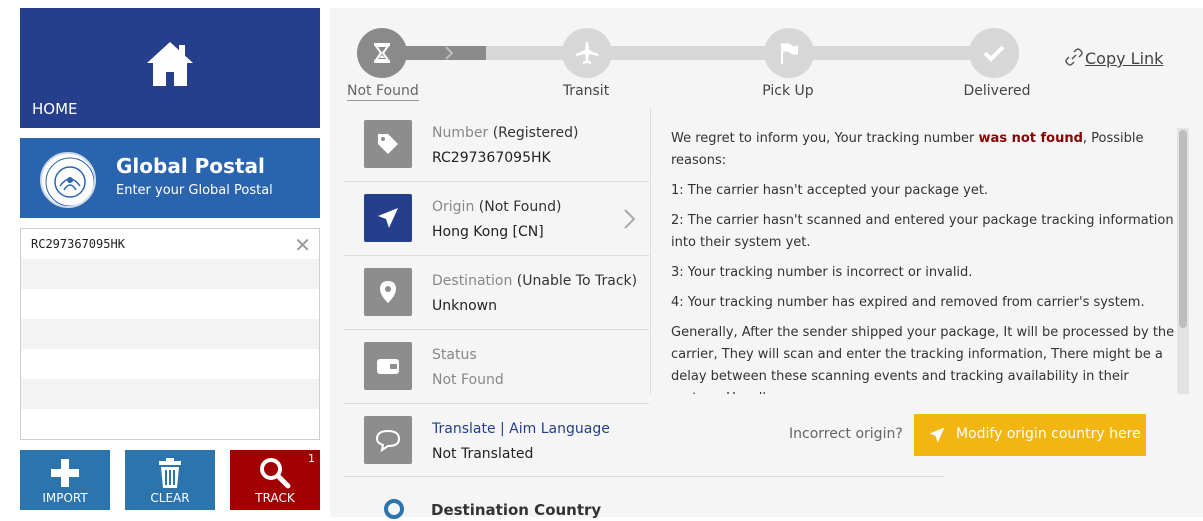  I want to click on status-key: Status, so click(454, 355).